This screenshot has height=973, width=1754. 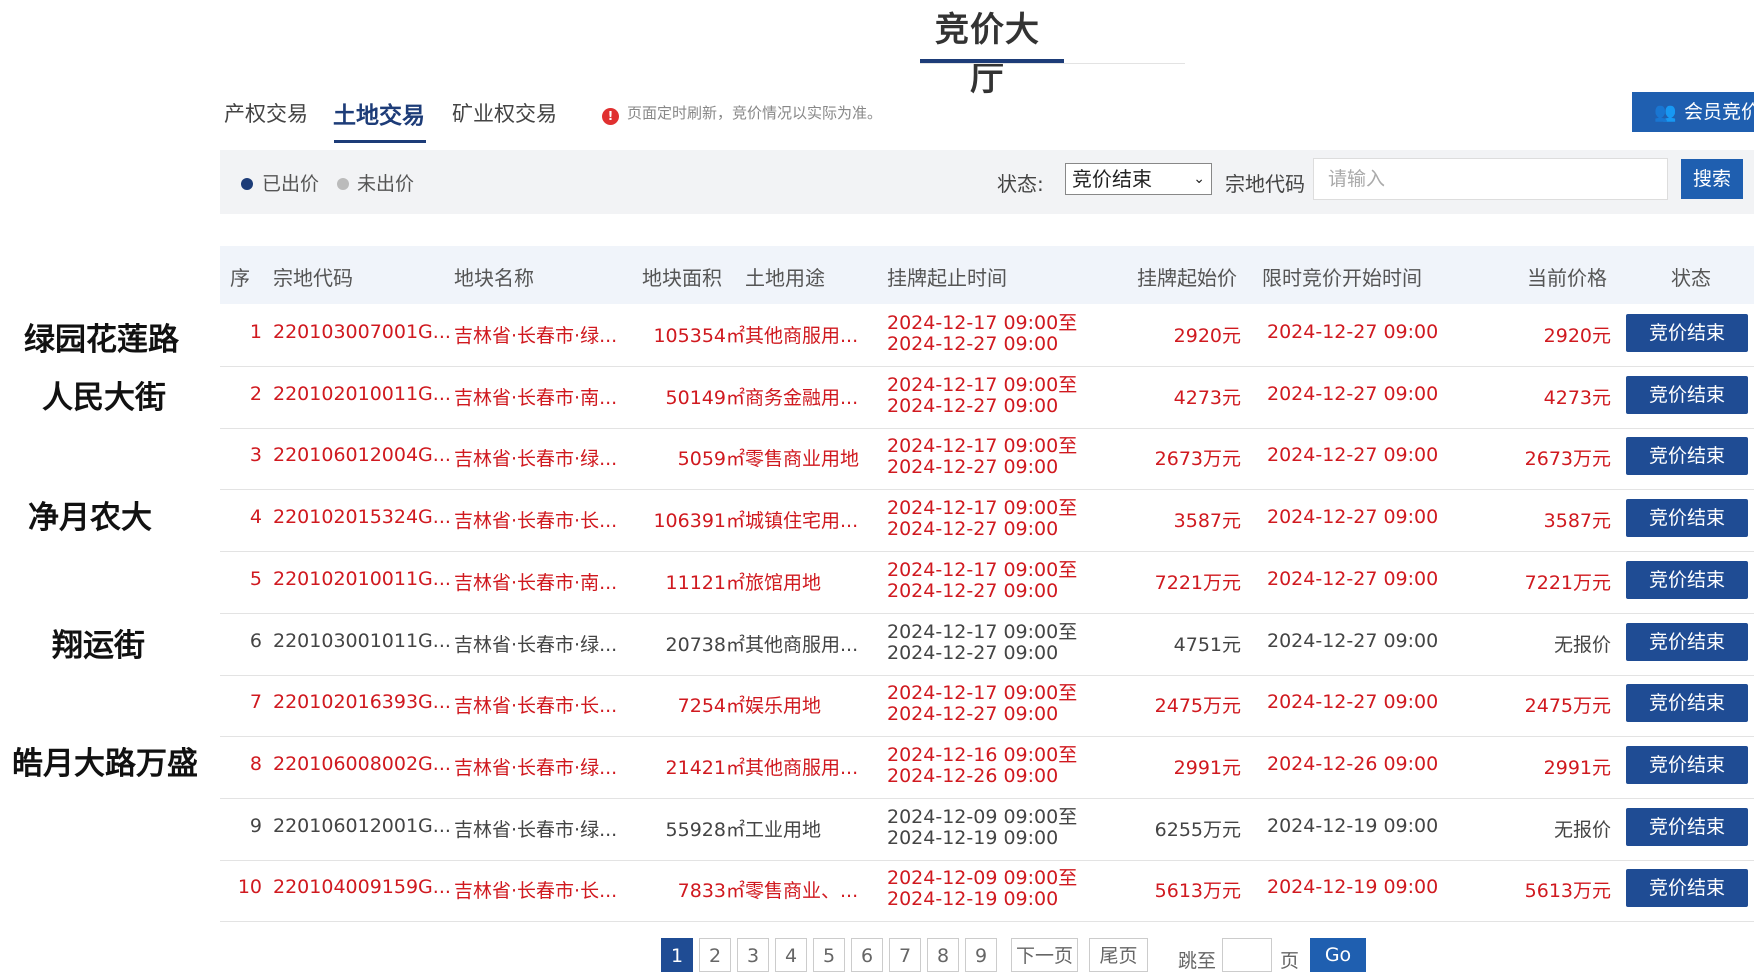 I want to click on tab-land-trading: 土地交易, so click(x=379, y=113).